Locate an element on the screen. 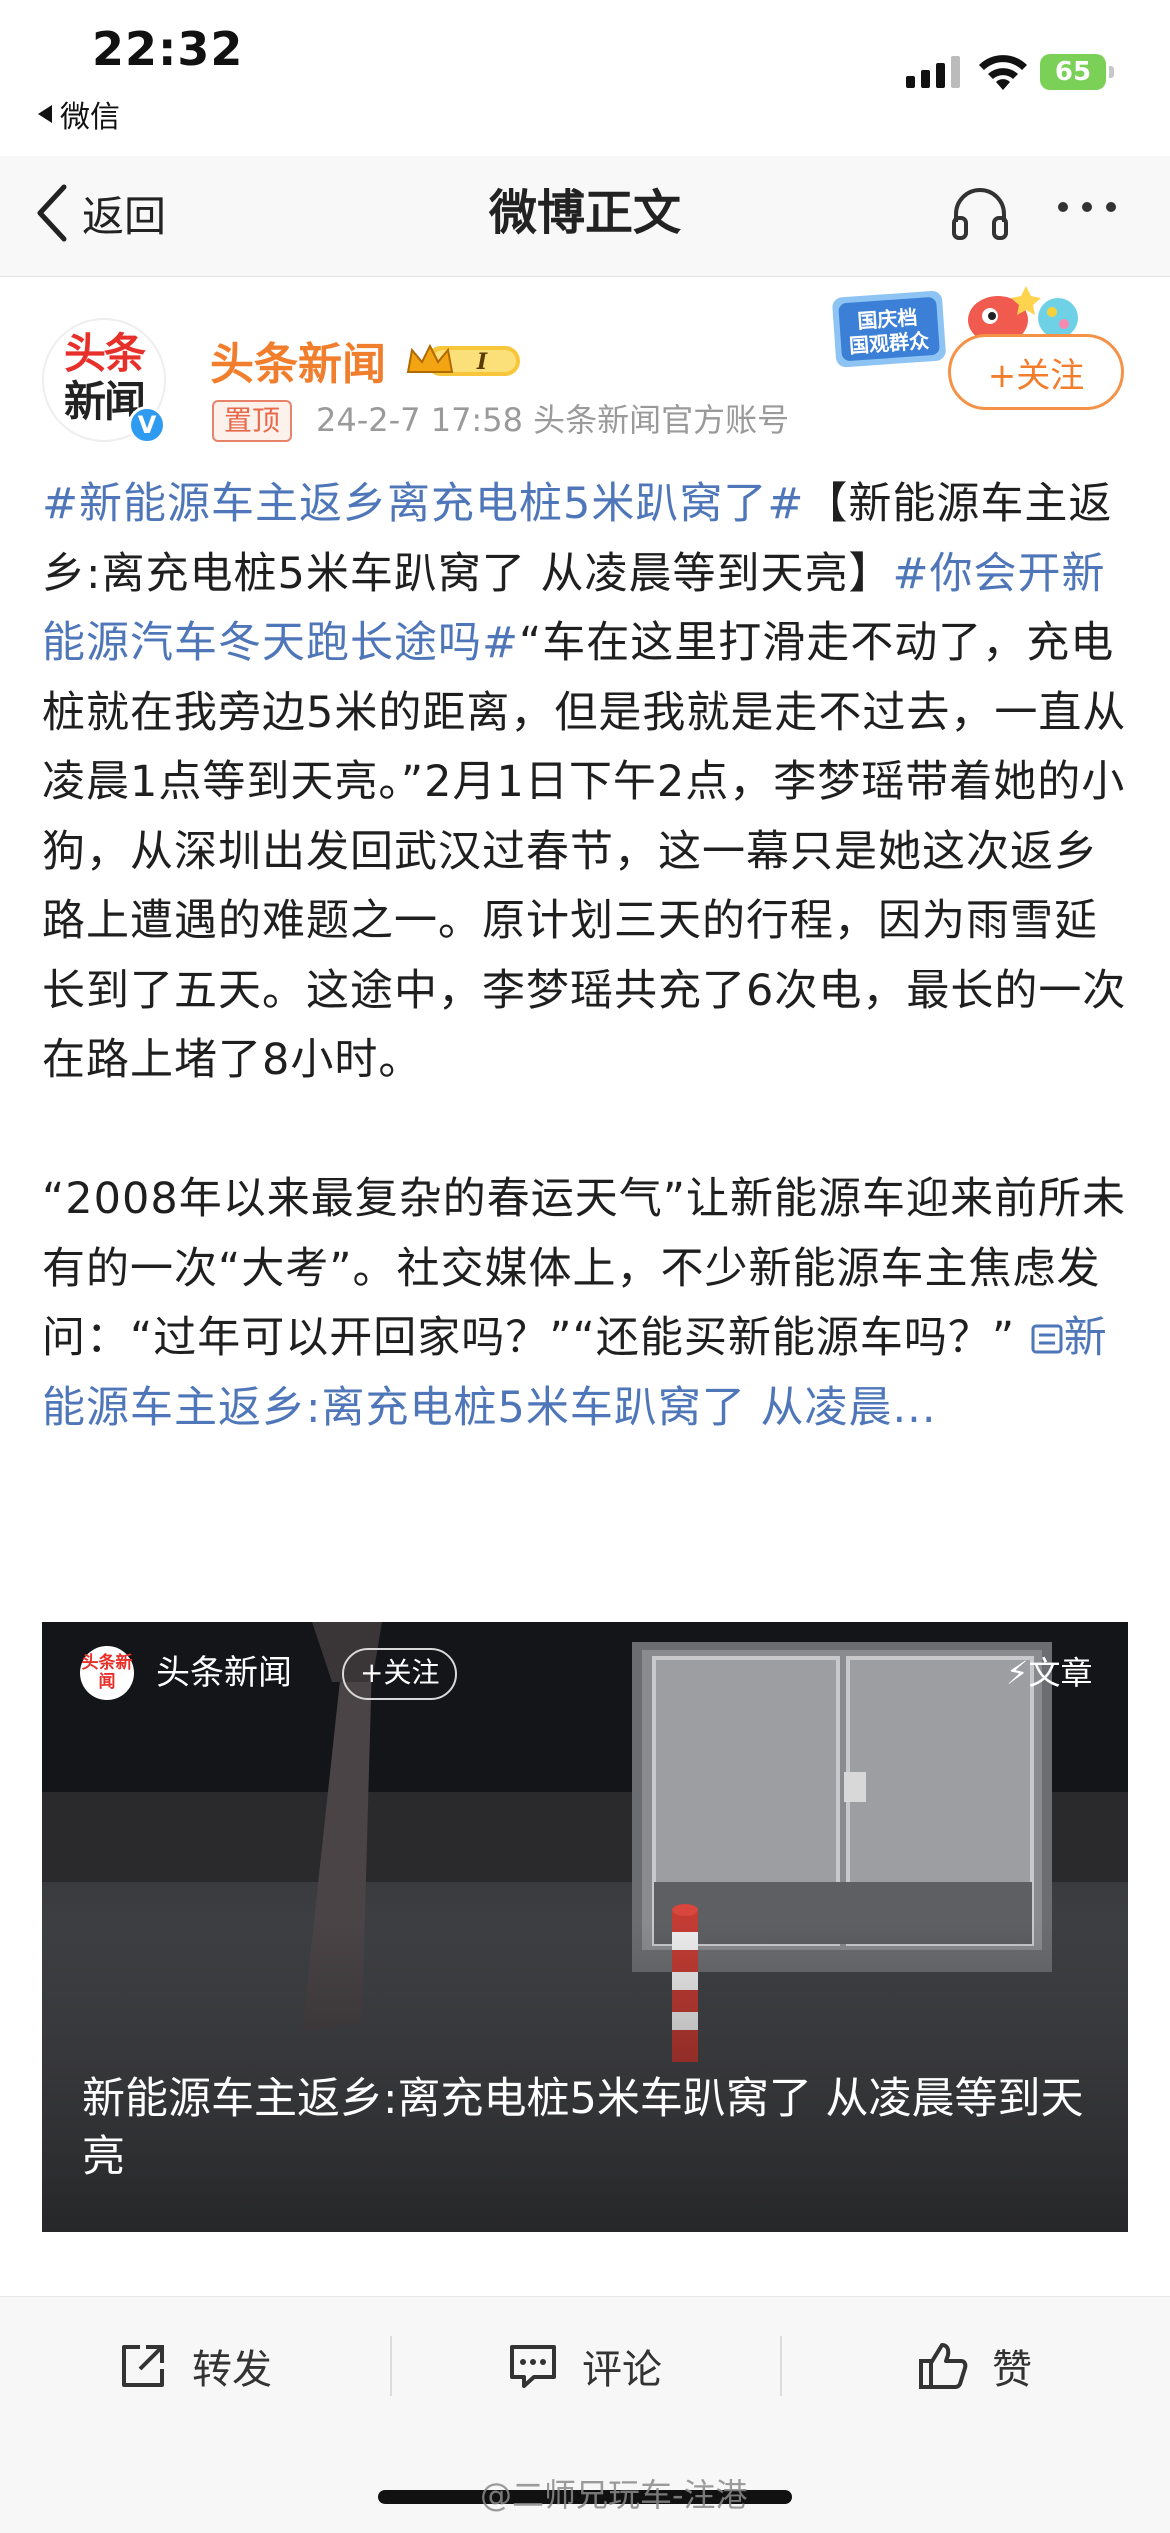  battery-icon: 65 is located at coordinates (1077, 72).